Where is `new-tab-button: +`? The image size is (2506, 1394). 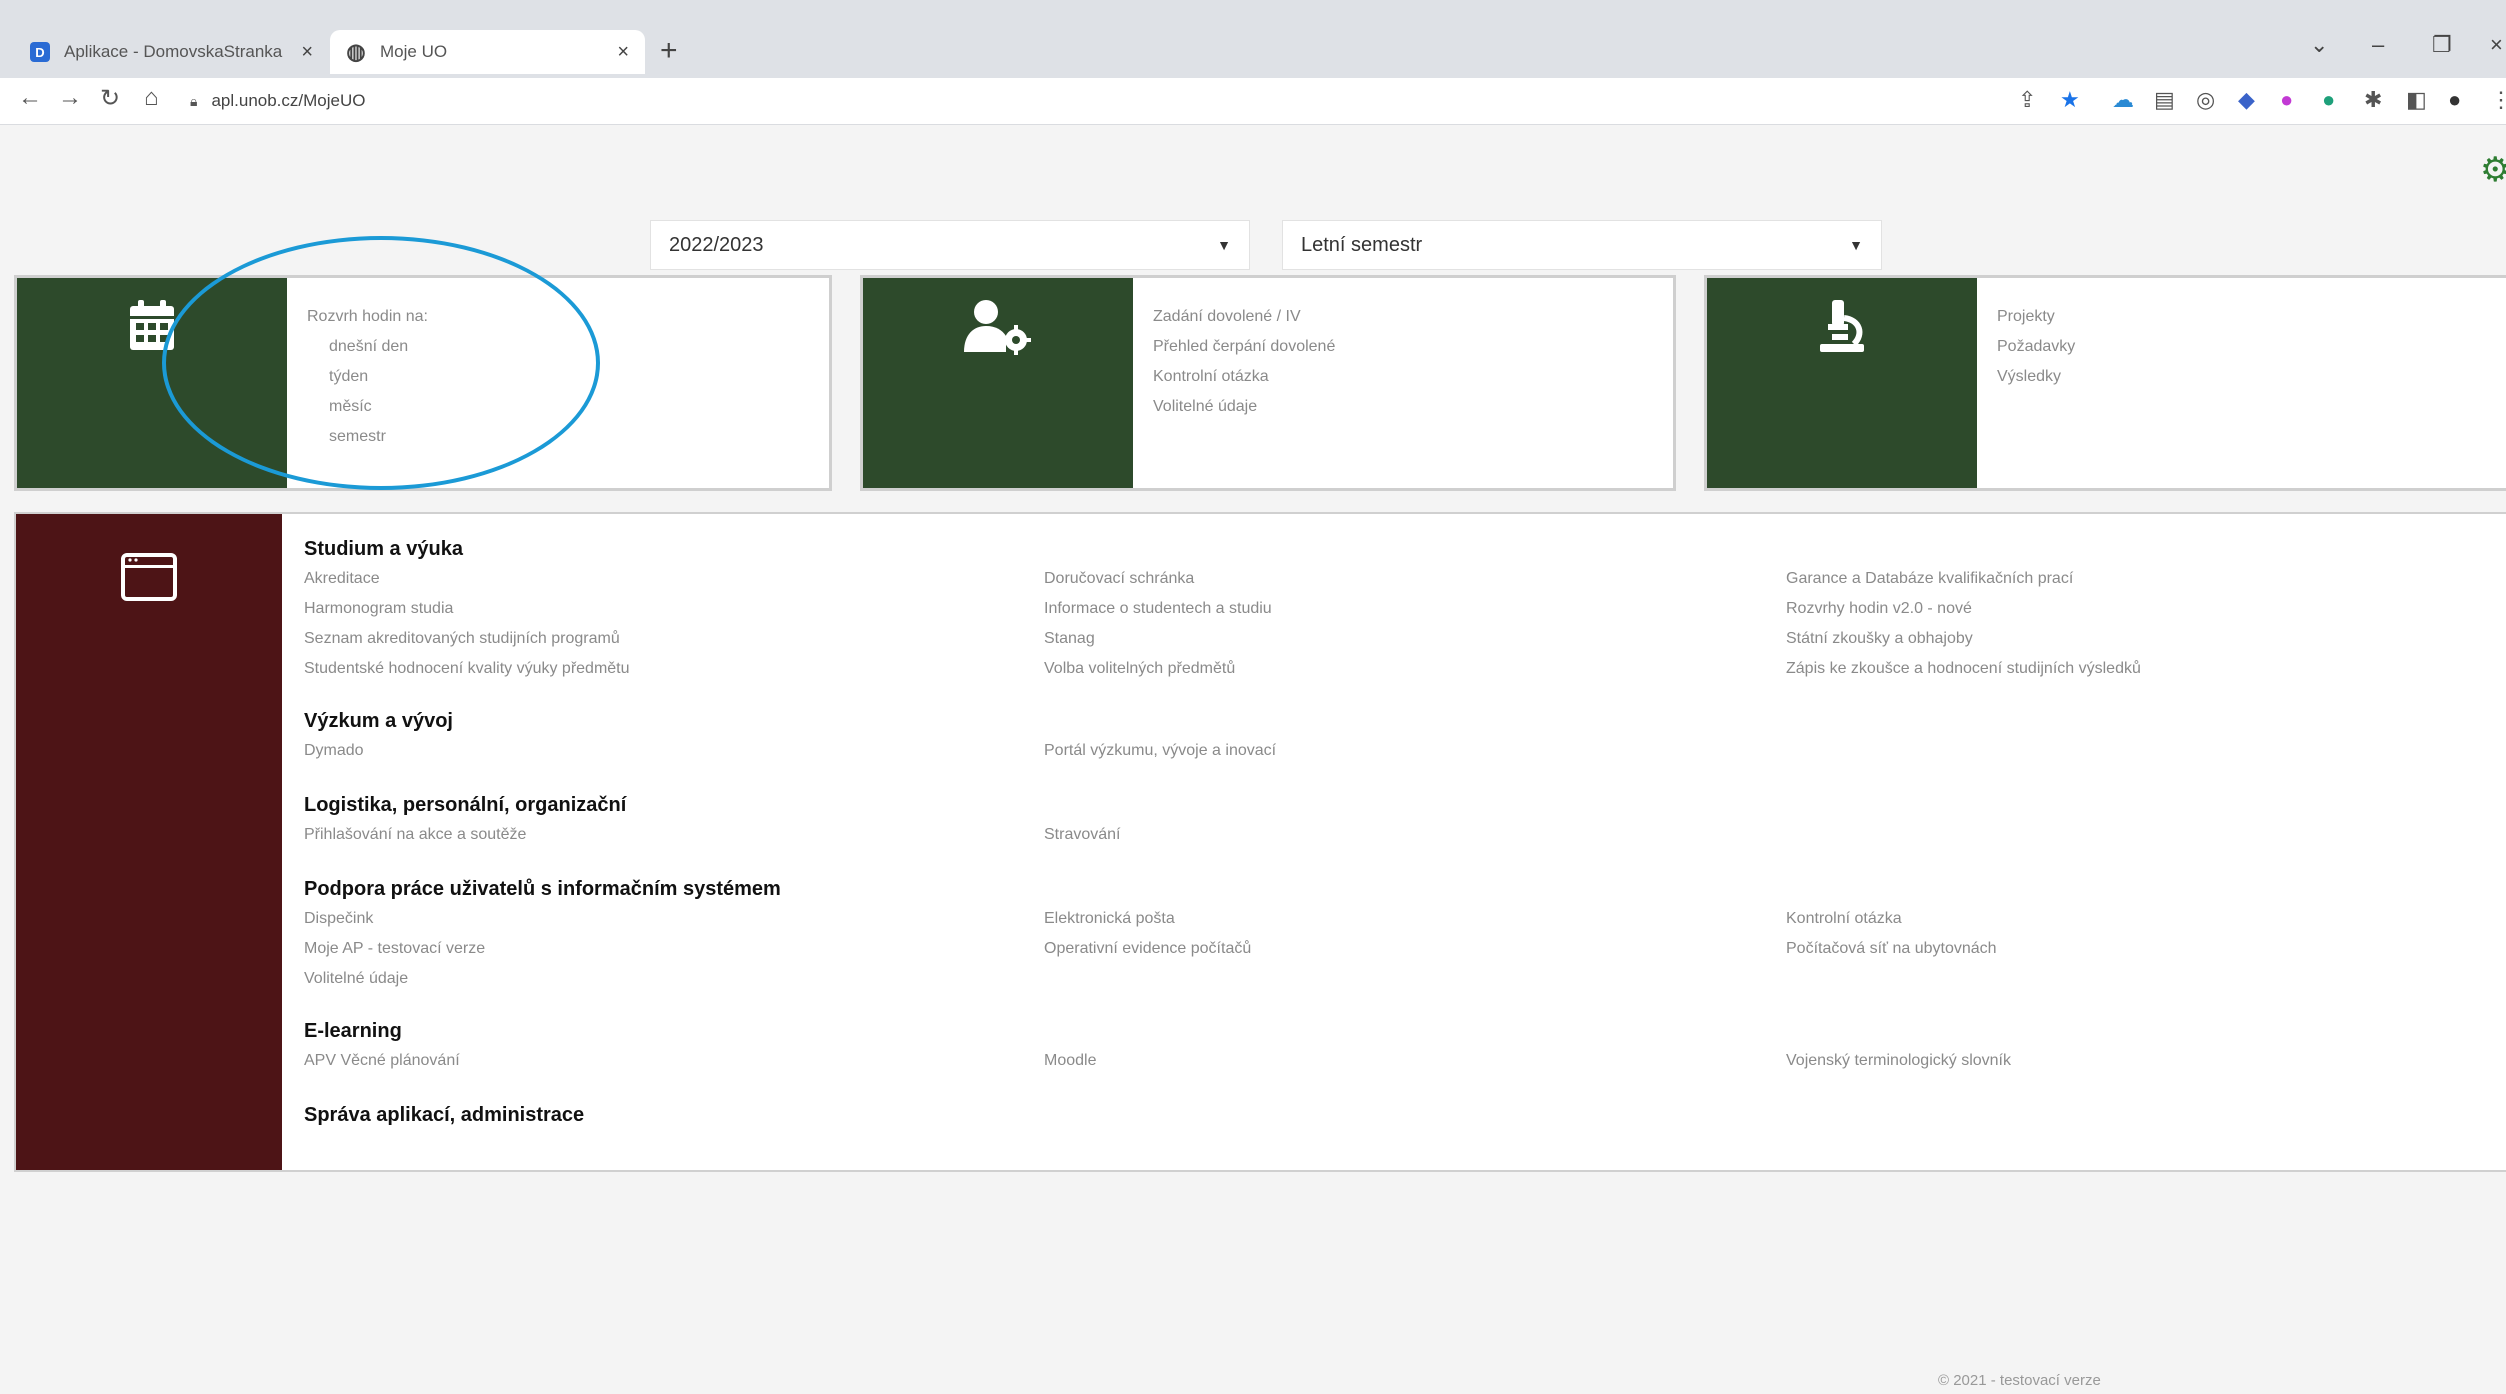 new-tab-button: + is located at coordinates (669, 51).